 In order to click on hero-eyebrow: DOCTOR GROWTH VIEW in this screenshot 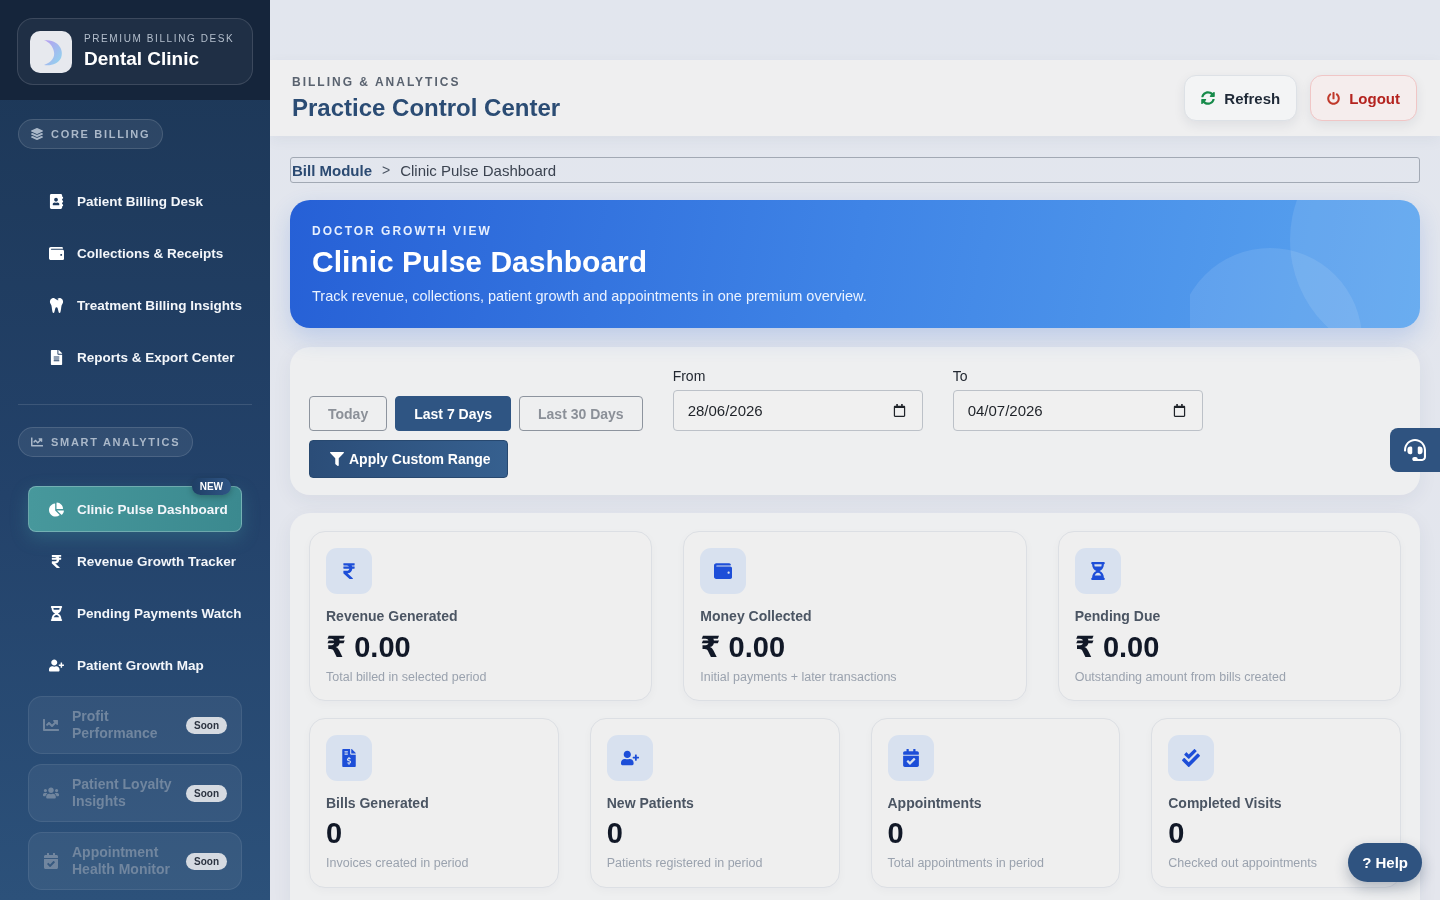, I will do `click(402, 231)`.